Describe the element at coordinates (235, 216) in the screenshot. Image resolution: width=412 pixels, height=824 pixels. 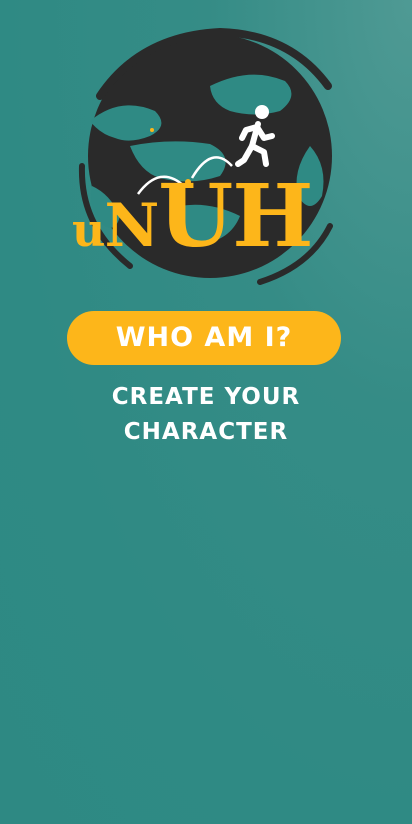
I see `logo-text-uh: UH` at that location.